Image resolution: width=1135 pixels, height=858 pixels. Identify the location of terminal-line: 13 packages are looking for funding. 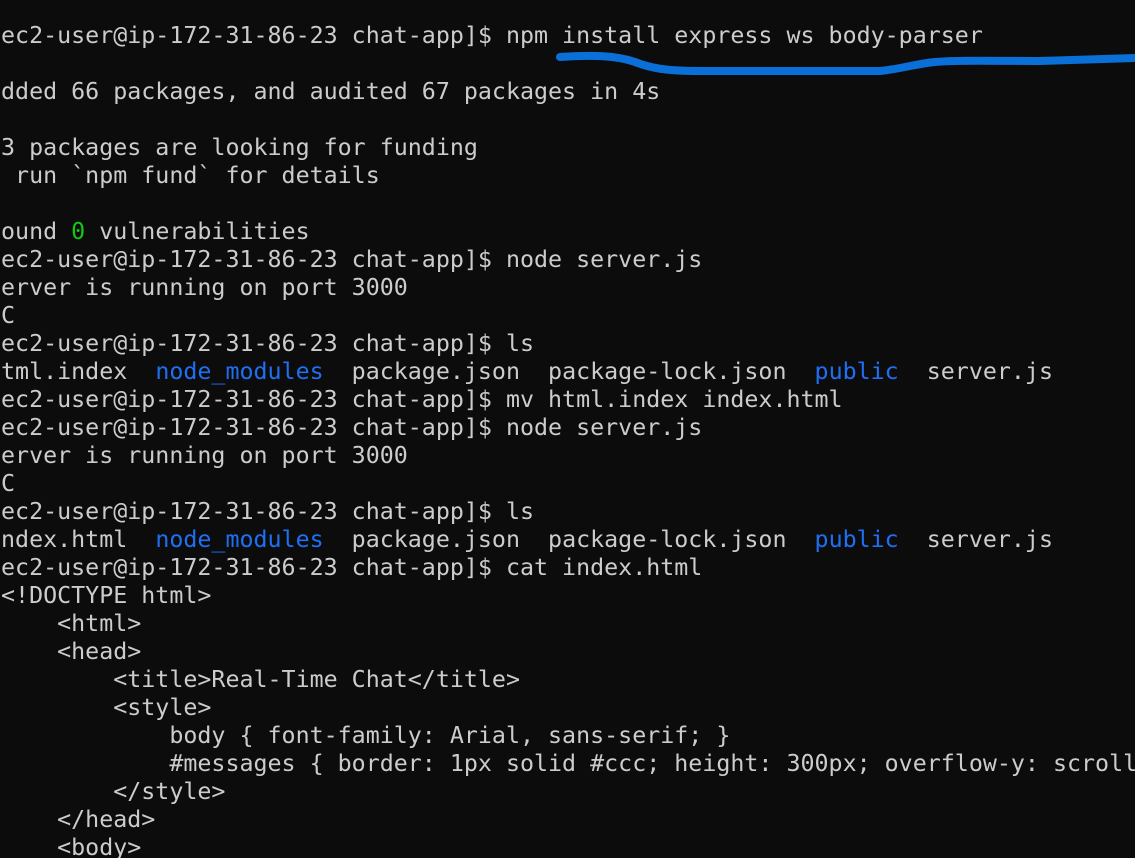
(567, 148).